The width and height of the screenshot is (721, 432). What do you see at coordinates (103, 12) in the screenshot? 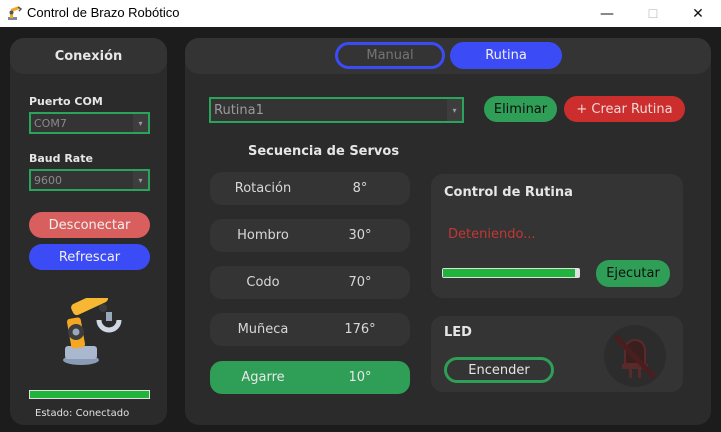
I see `window-title: Control de Brazo Robótico` at bounding box center [103, 12].